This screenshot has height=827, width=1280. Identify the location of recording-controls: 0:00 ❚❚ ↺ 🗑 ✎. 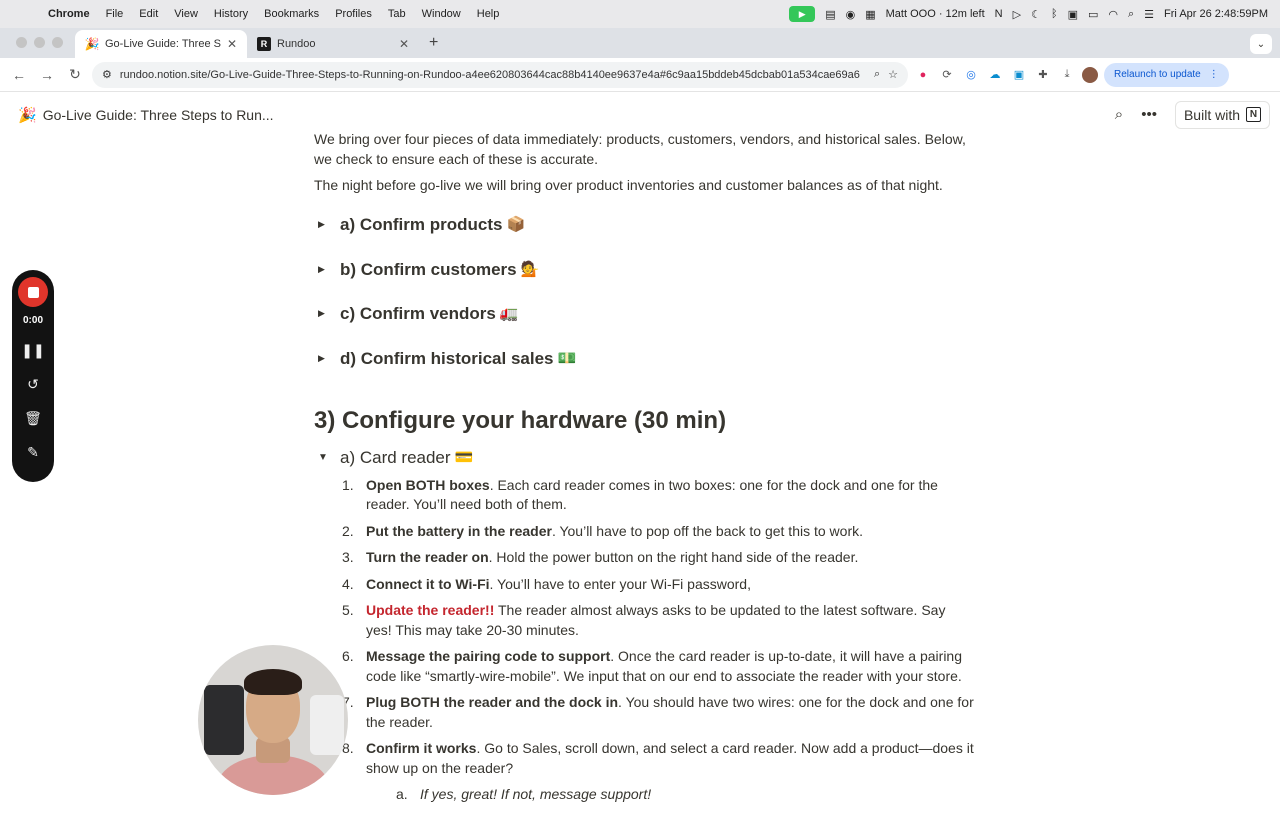
(33, 376).